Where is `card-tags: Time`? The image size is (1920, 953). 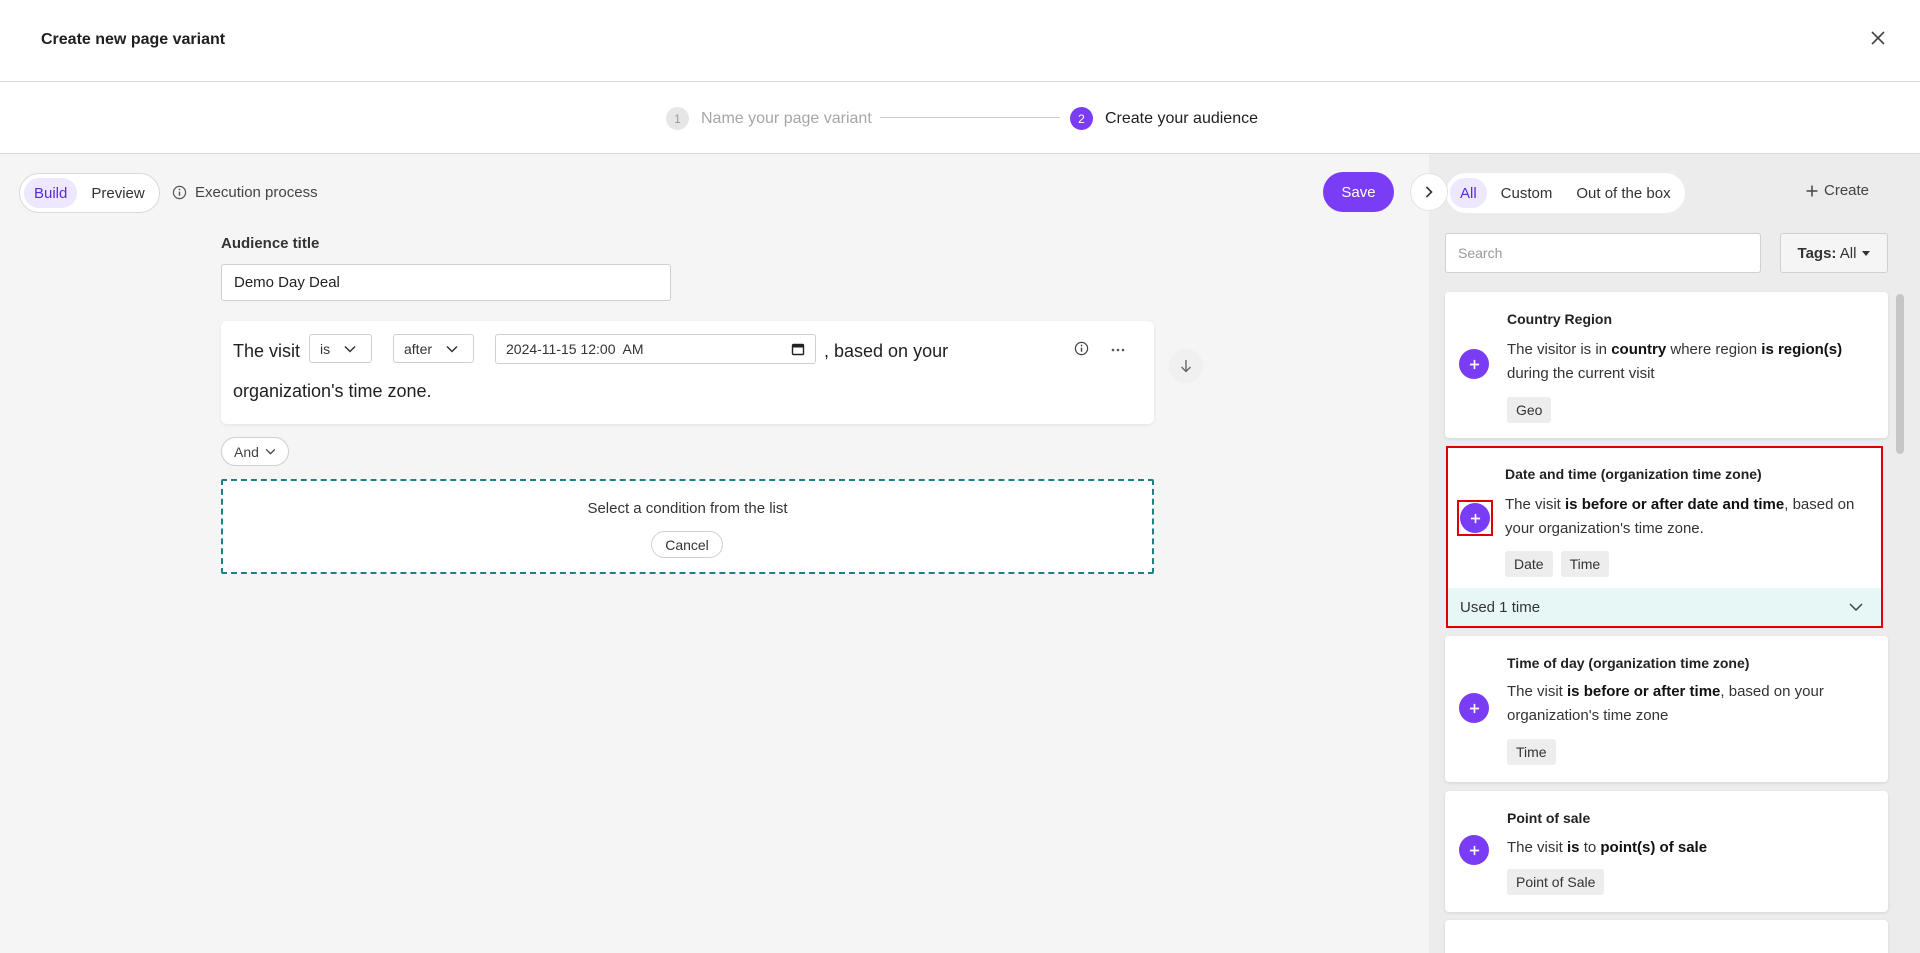 card-tags: Time is located at coordinates (1531, 752).